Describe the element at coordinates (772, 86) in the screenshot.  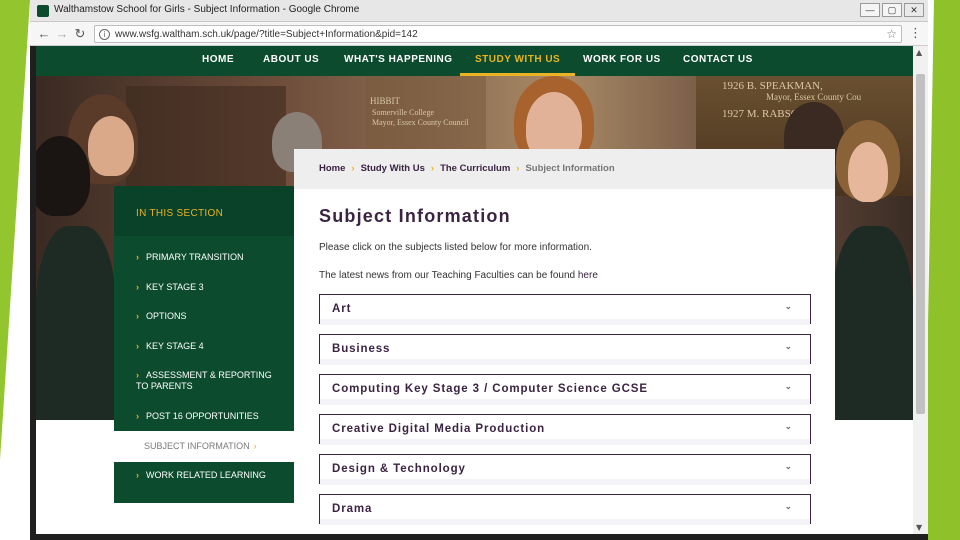
I see `board-line: 1926 B. SPEAKMAN,` at that location.